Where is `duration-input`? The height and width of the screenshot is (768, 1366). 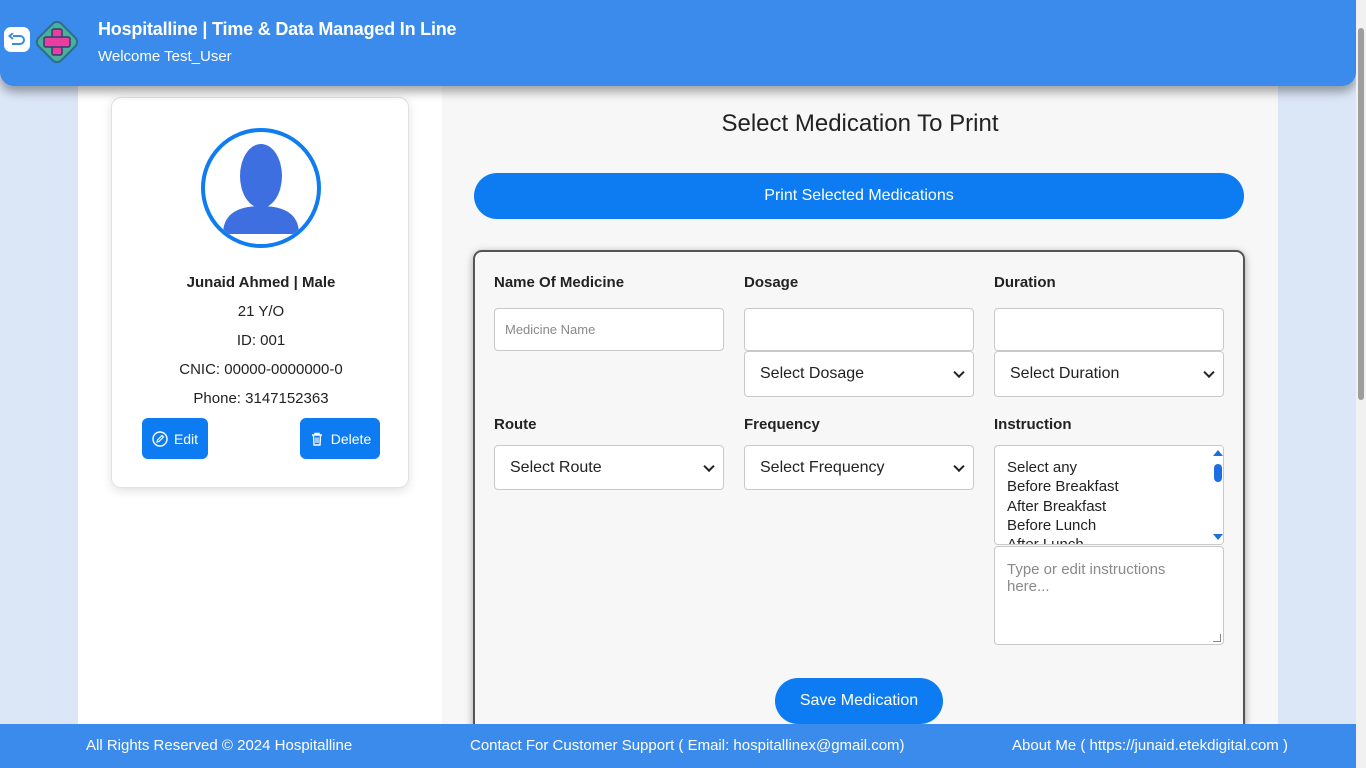
duration-input is located at coordinates (1109, 329).